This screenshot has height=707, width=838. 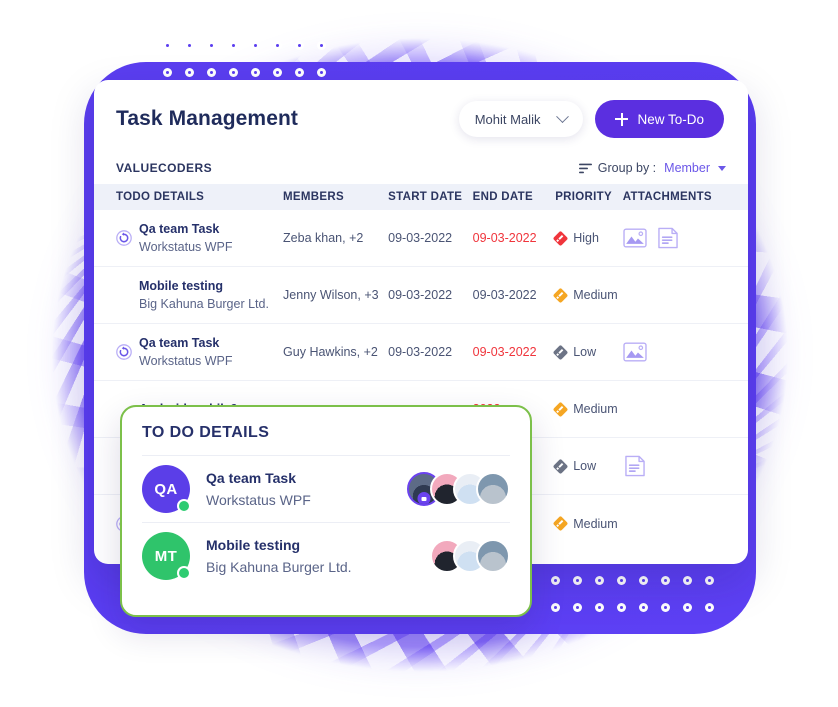 I want to click on group-by-control: Group by : Member, so click(x=652, y=168).